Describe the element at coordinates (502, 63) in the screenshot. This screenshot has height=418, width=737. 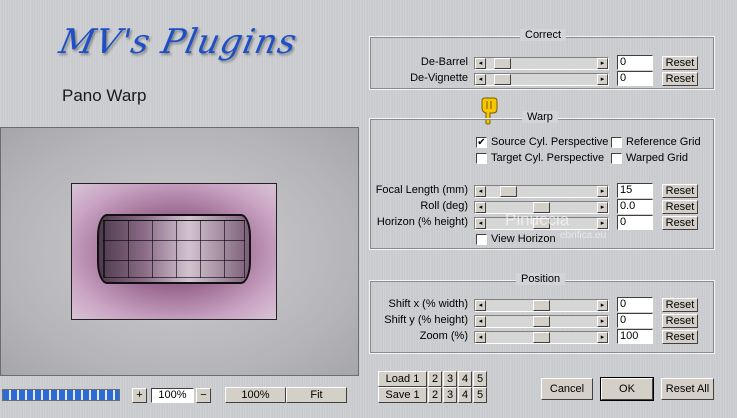
I see `de-barrel-slider-thumb` at that location.